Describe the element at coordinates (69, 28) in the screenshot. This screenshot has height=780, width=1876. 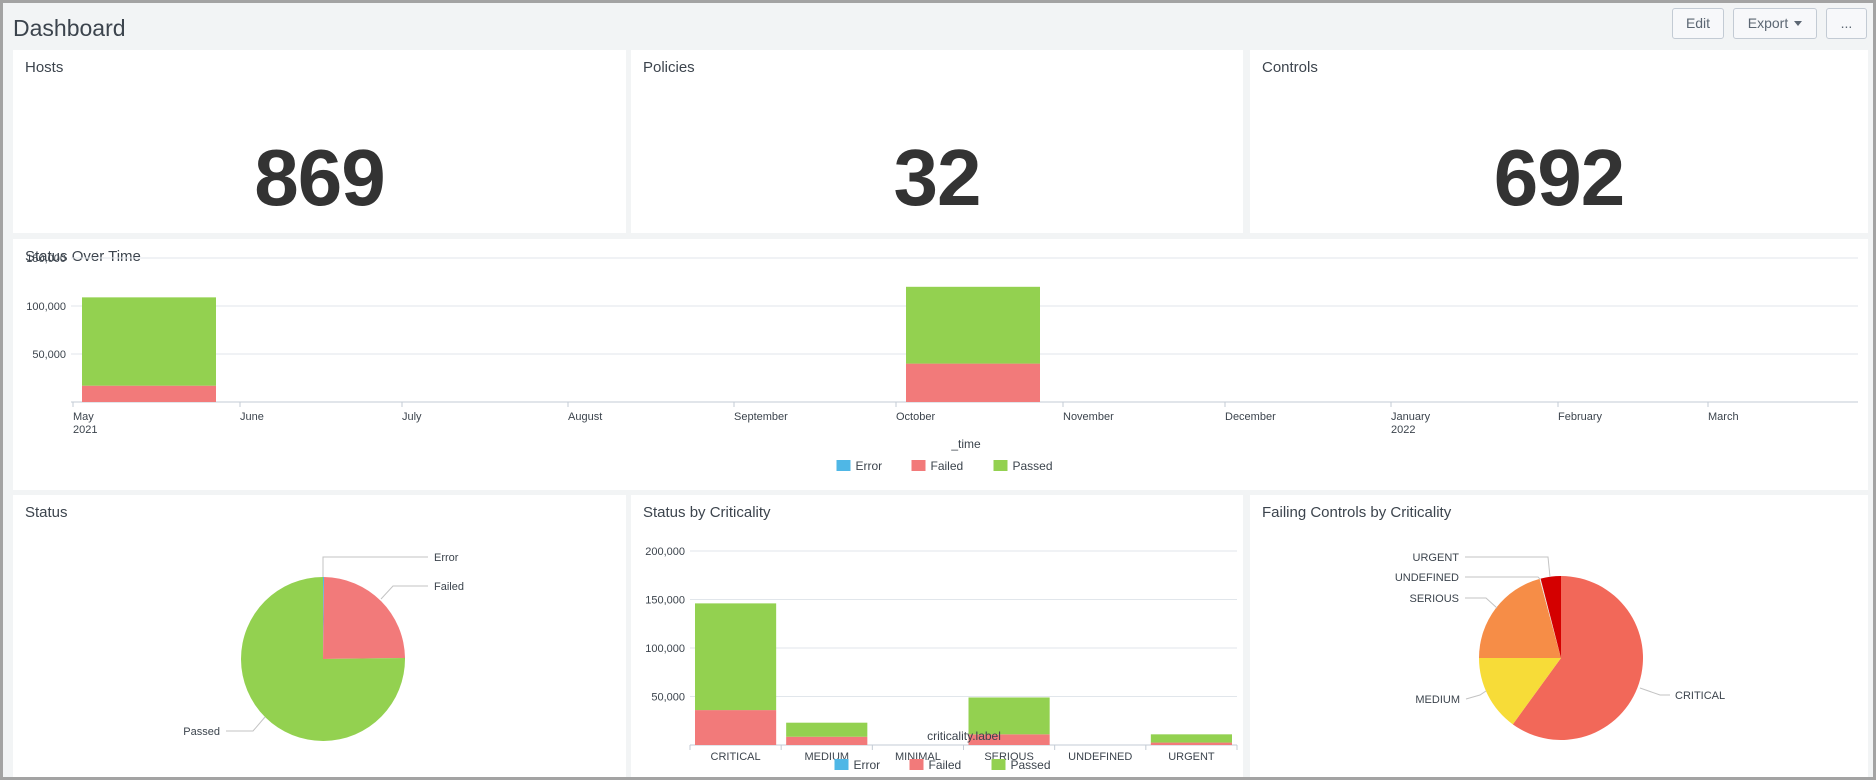
I see `page-title: Dashboard` at that location.